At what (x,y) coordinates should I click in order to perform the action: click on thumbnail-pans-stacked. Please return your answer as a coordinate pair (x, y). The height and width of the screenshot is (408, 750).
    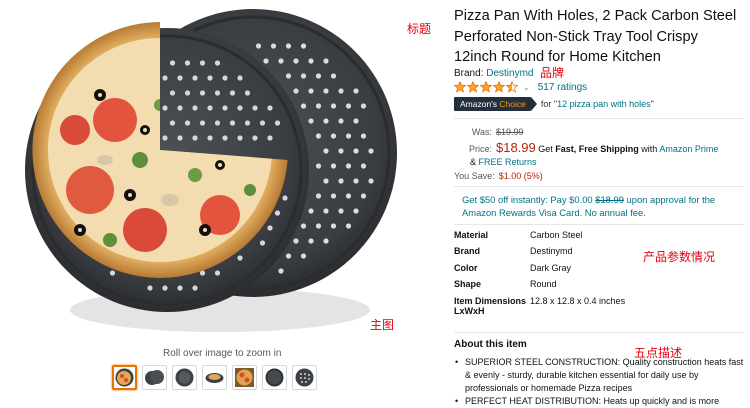
    Looking at the image, I should click on (184, 377).